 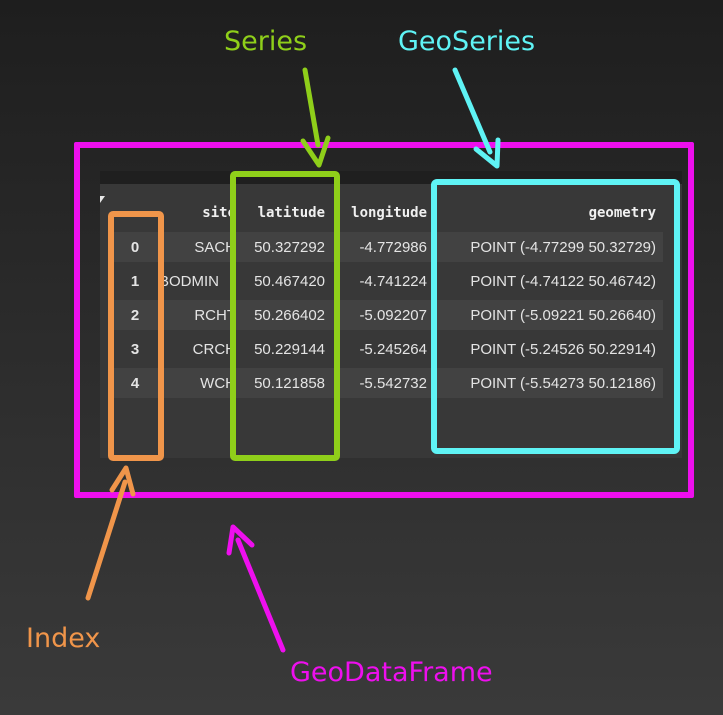 I want to click on series-arrow, so click(x=311, y=107).